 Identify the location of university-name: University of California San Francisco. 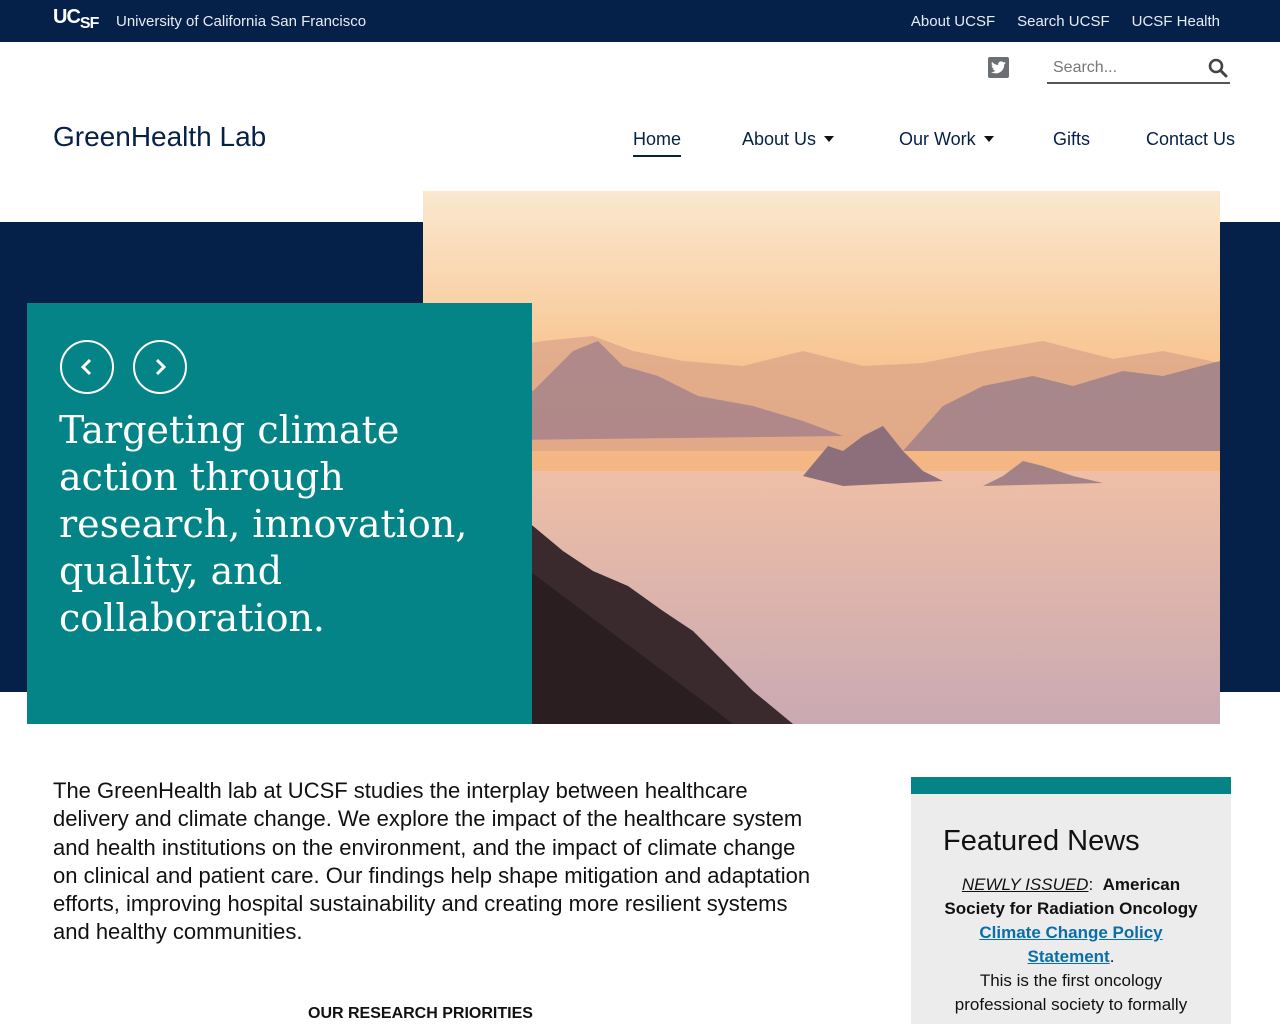
(241, 21).